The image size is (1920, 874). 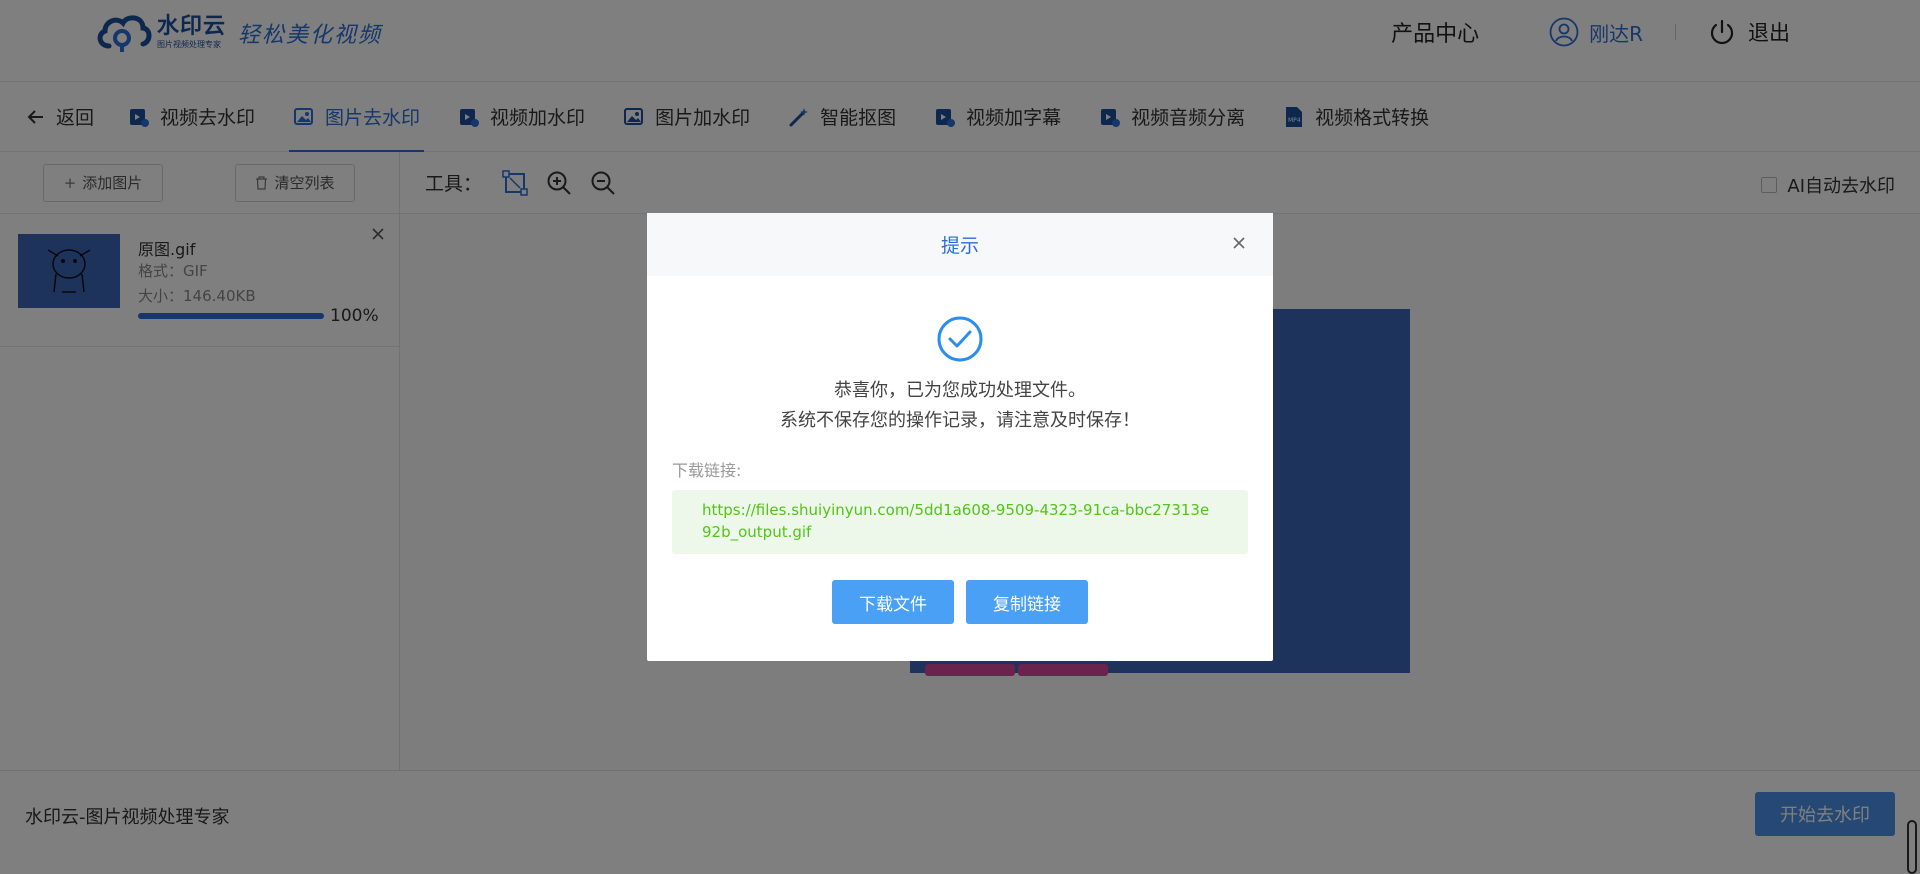 I want to click on success-check-icon, so click(x=960, y=339).